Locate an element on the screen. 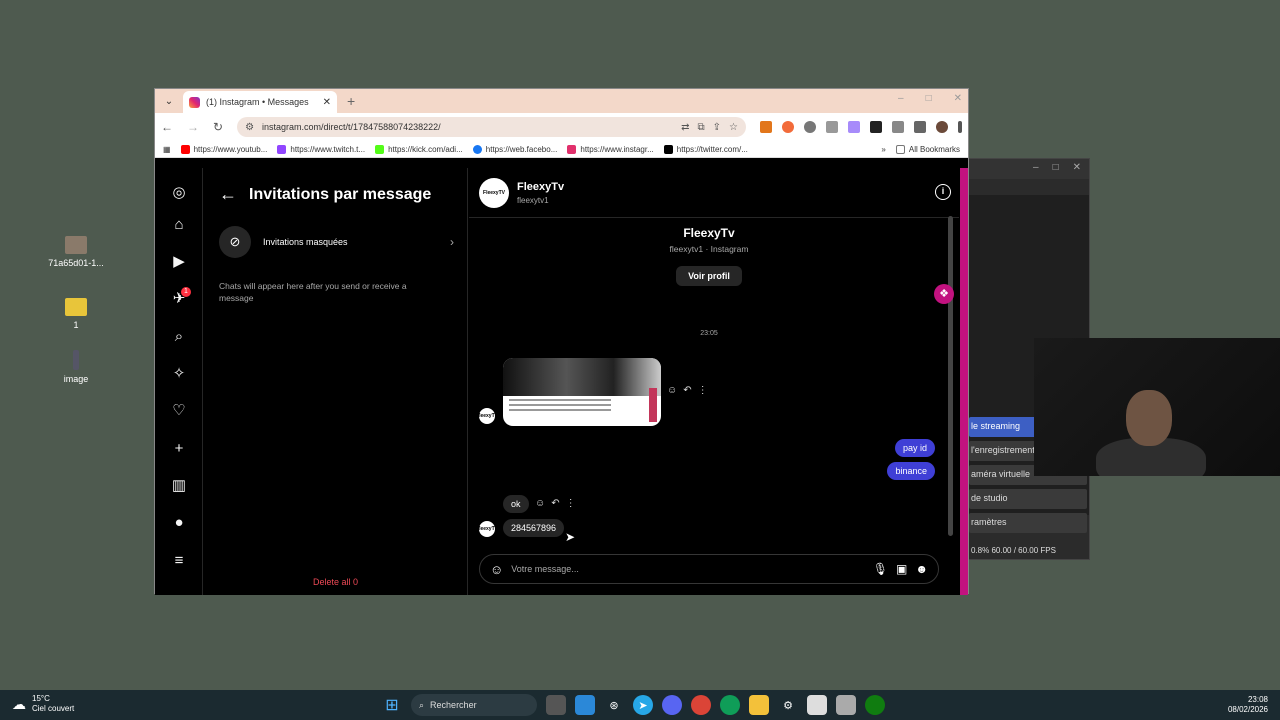  metamask-extension-icon is located at coordinates (766, 127).